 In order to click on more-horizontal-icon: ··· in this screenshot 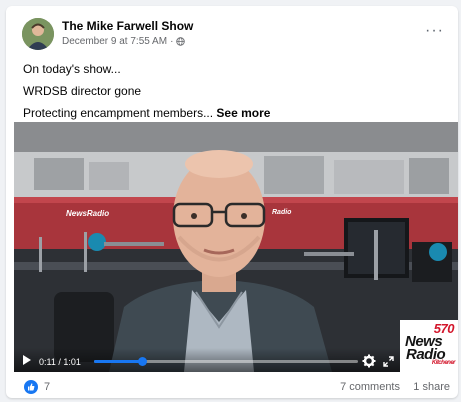, I will do `click(434, 31)`.